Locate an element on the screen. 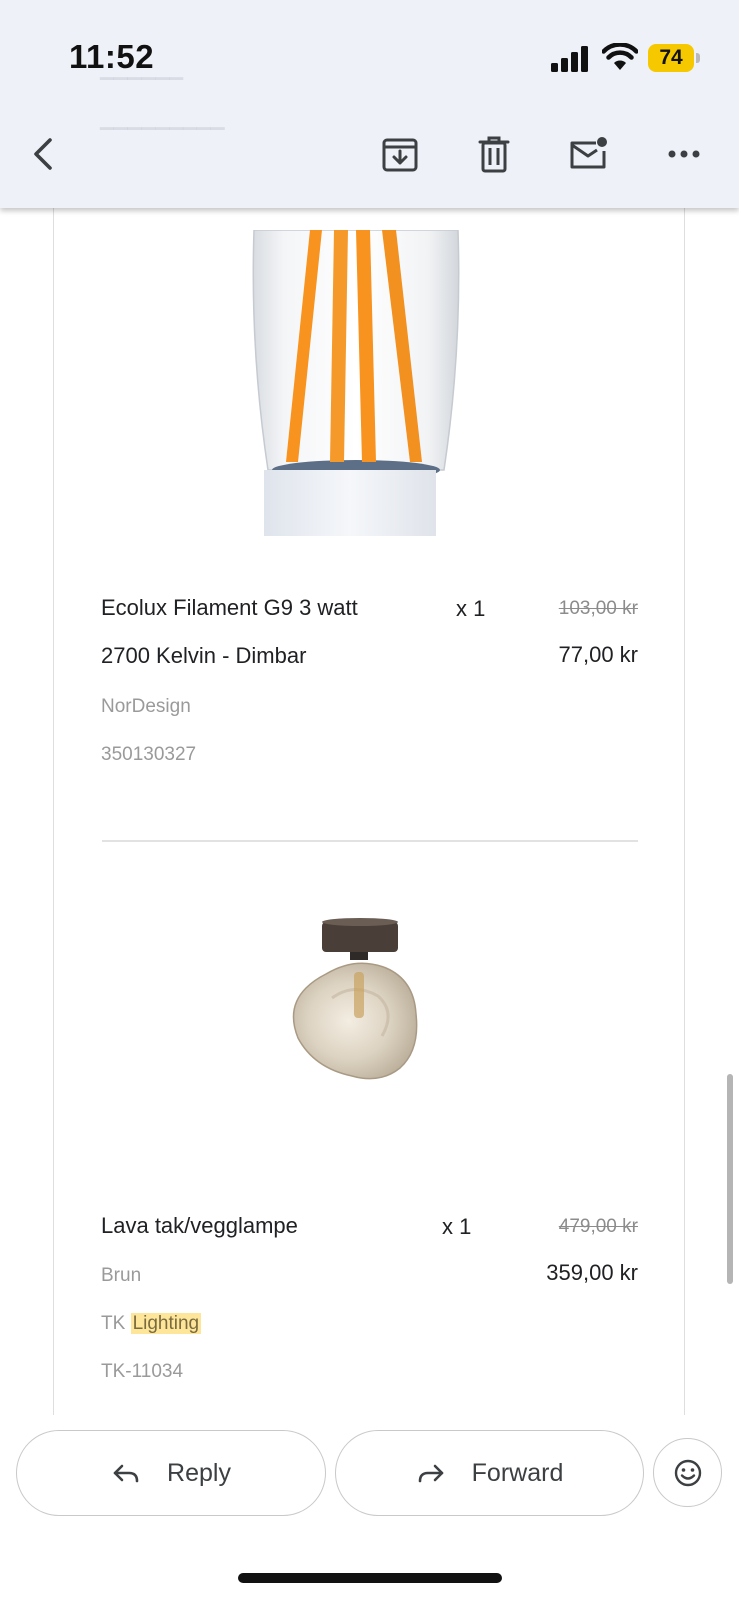 The image size is (739, 1600). cellular-signal-icon is located at coordinates (569, 59).